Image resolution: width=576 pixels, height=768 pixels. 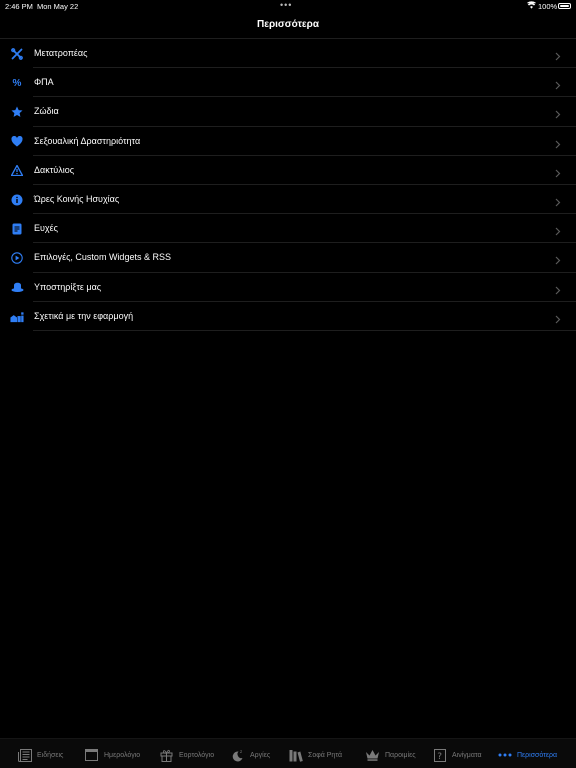 I want to click on menu-item-vat: % ΦΠΑ, so click(x=288, y=83).